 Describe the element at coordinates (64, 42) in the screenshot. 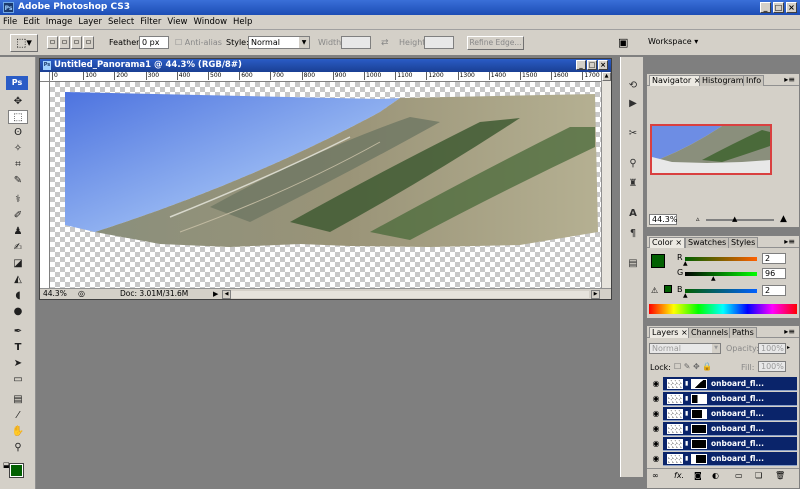

I see `add-selection-button: ▫` at that location.